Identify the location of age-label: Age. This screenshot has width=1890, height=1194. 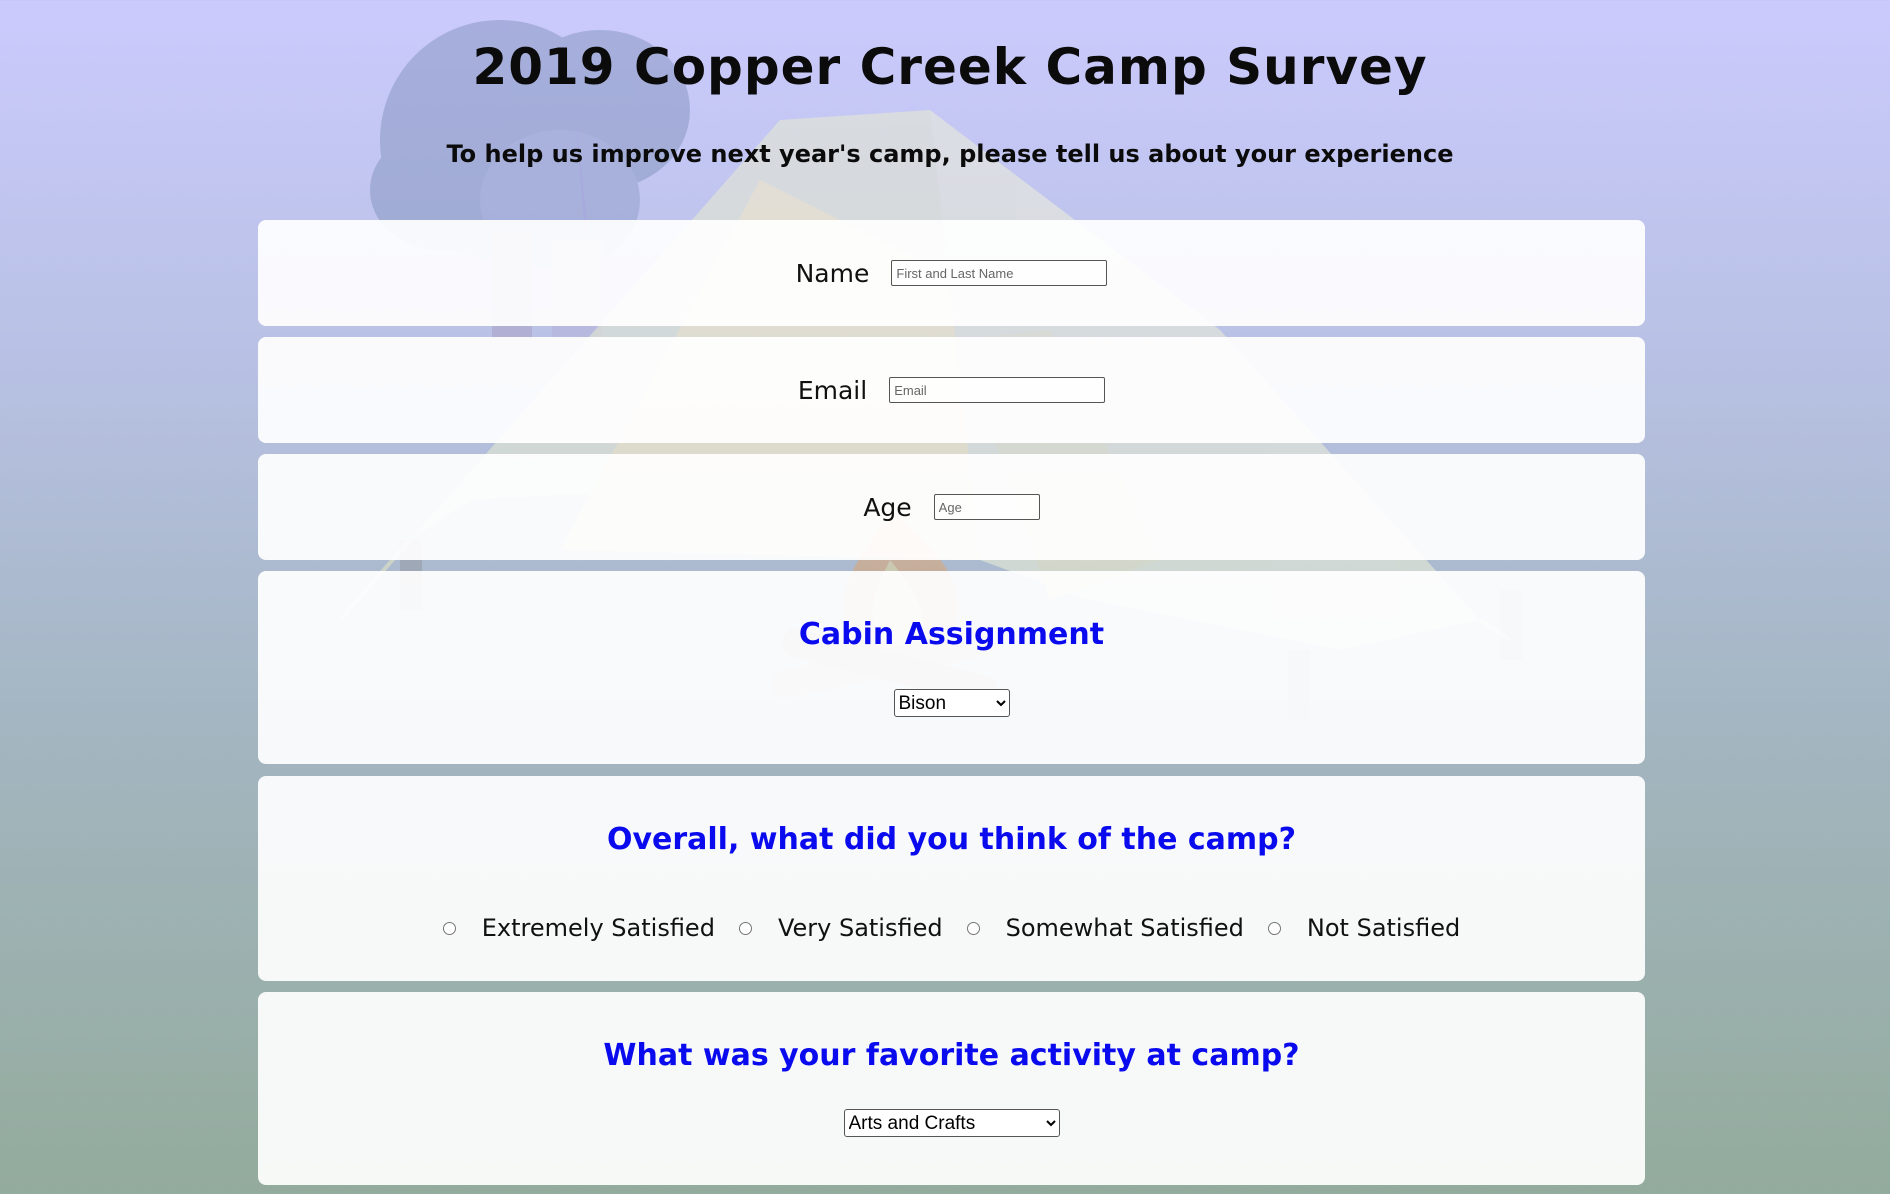
(887, 507).